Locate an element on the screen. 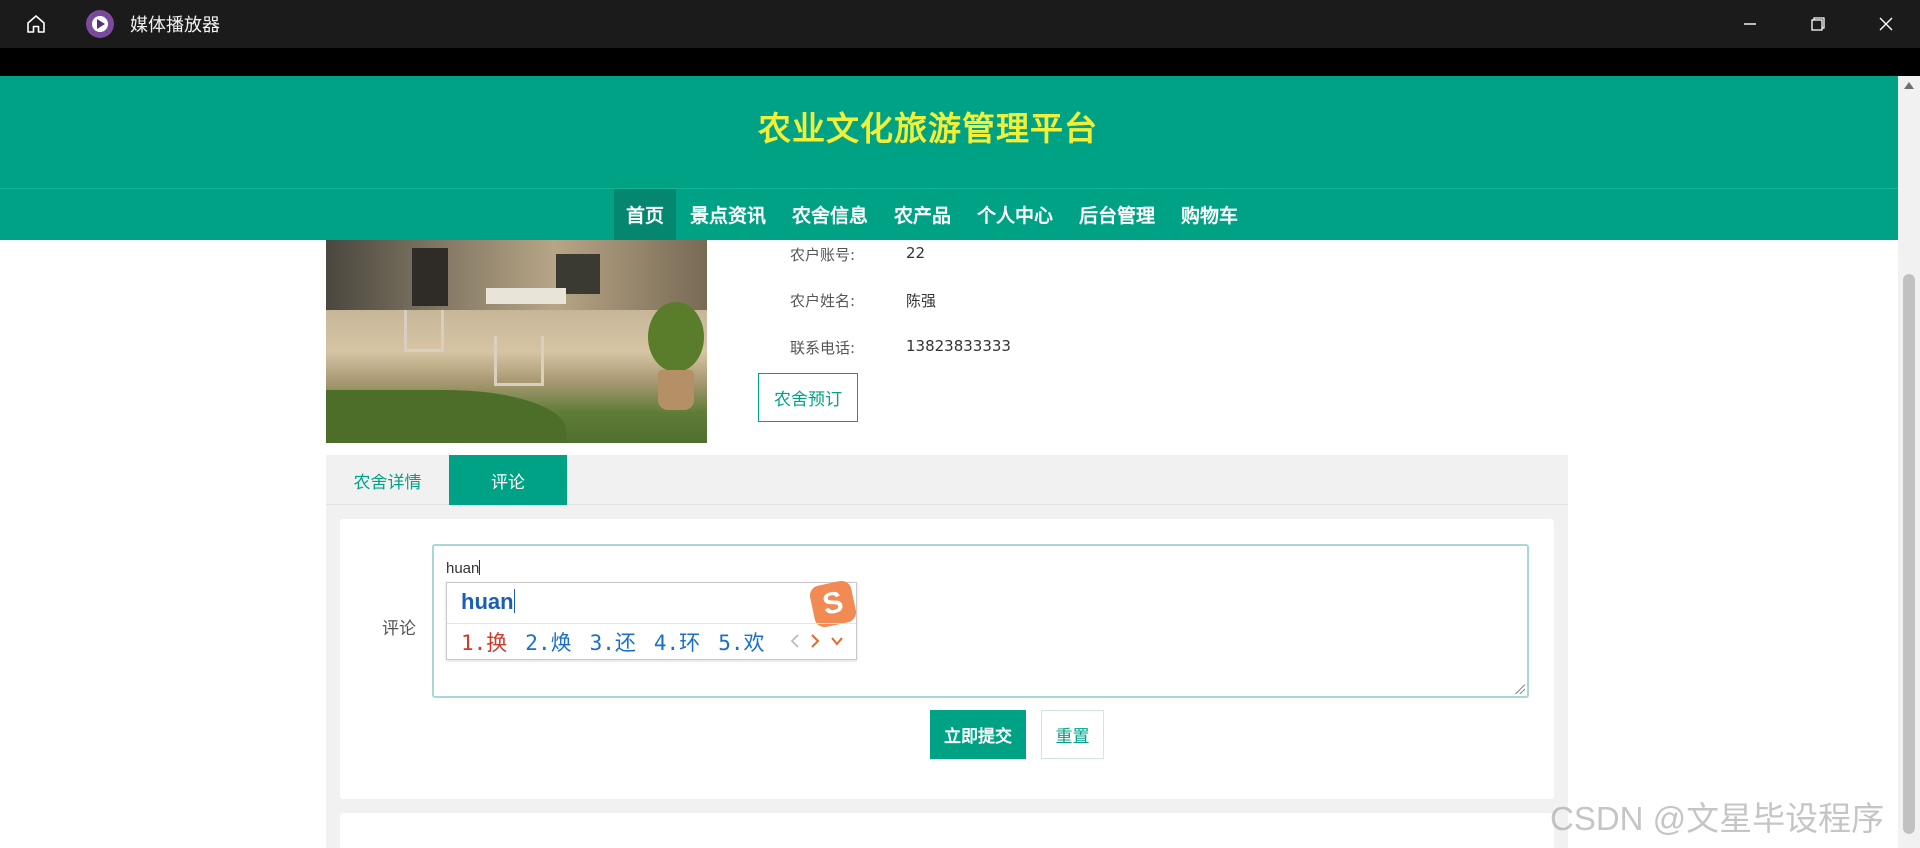 The height and width of the screenshot is (848, 1920). close-button is located at coordinates (1886, 24).